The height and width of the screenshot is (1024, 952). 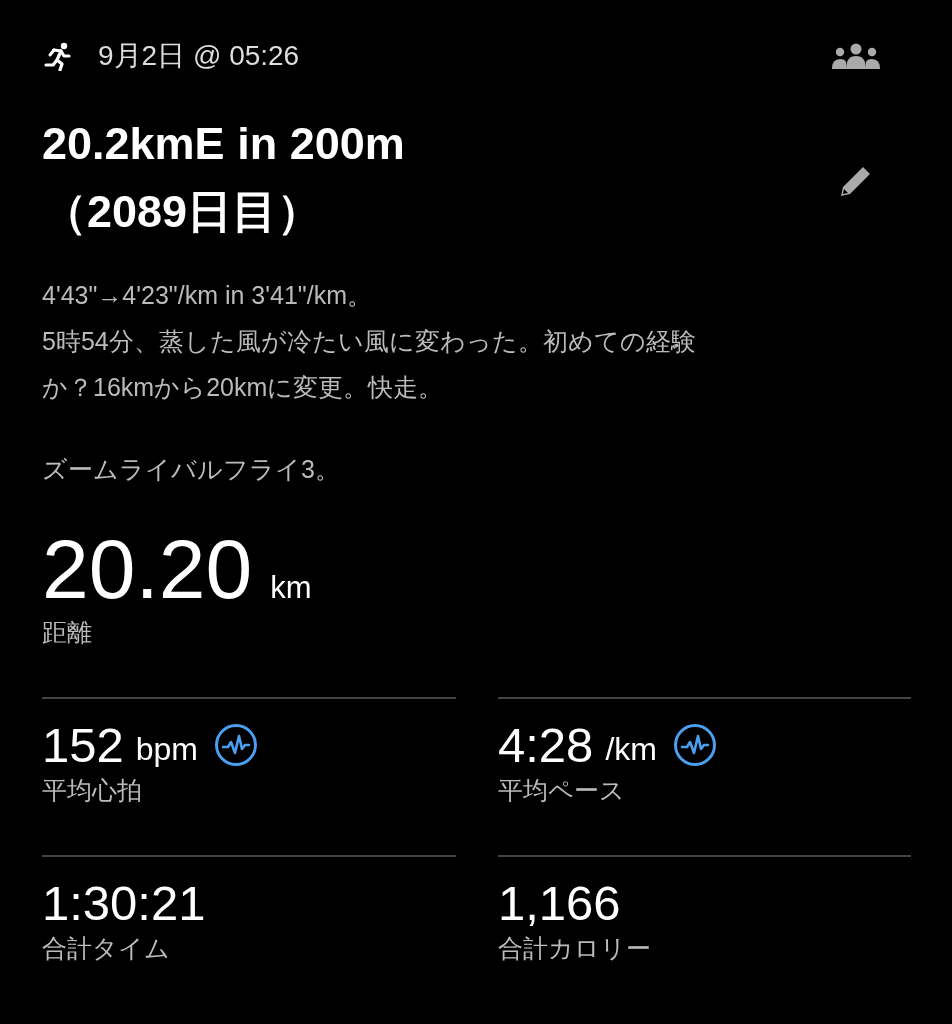 I want to click on stat-unit: bpm, so click(x=166, y=749).